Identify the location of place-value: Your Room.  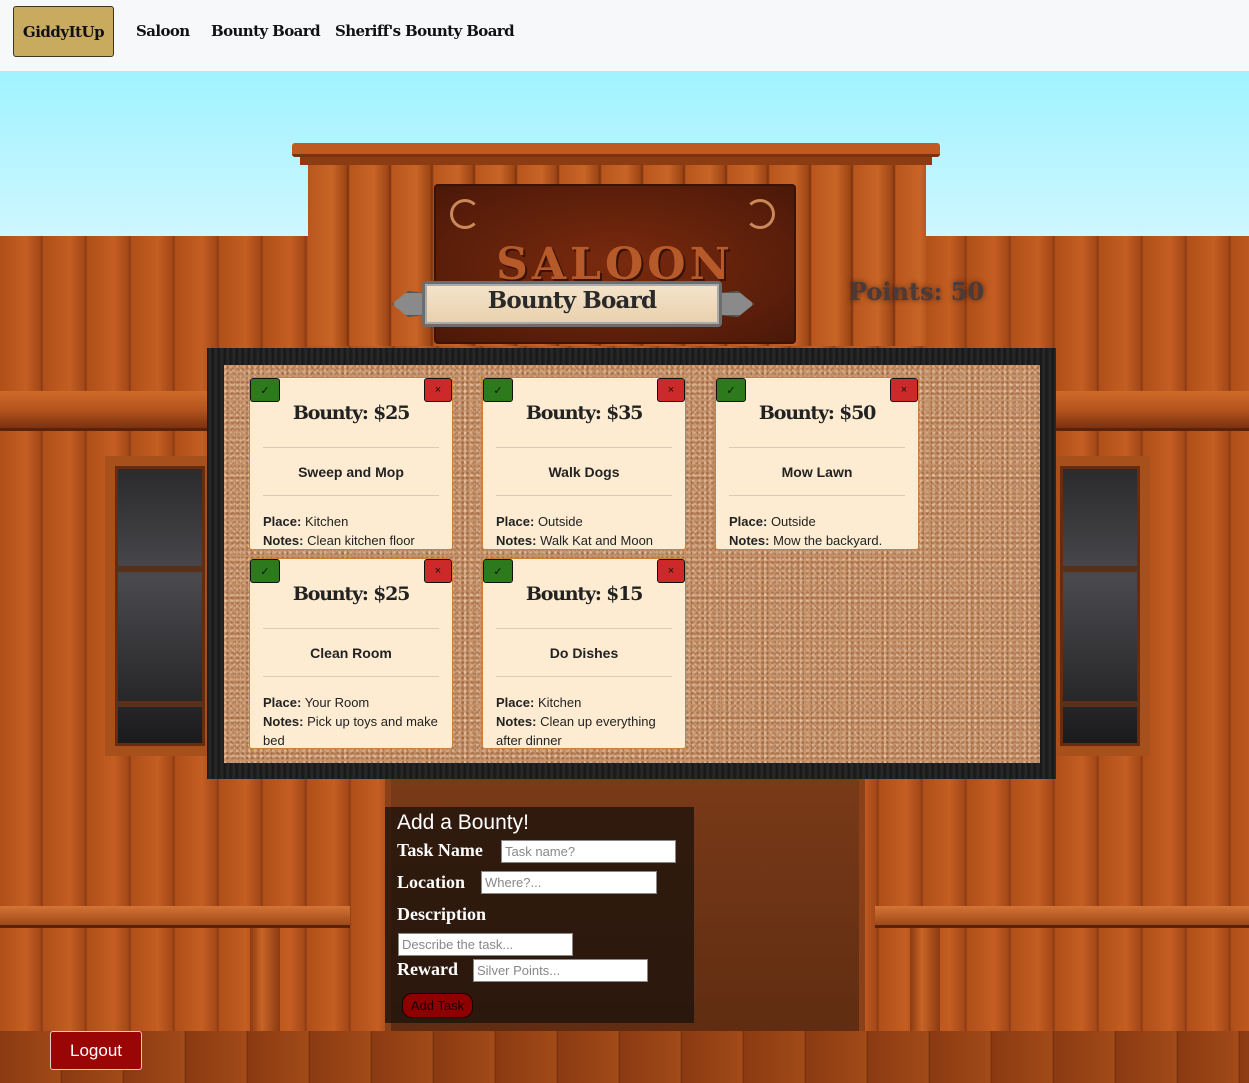
(337, 702).